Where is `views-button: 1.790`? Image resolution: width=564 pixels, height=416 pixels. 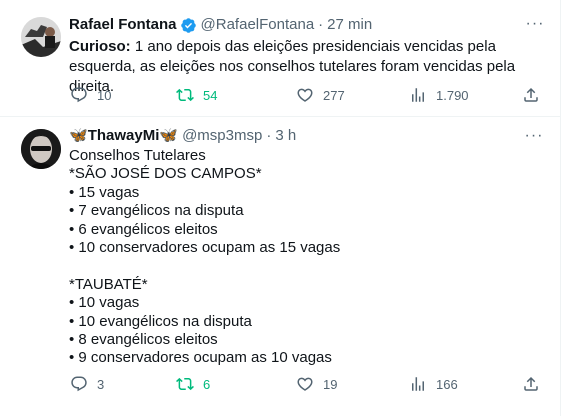 views-button: 1.790 is located at coordinates (439, 95).